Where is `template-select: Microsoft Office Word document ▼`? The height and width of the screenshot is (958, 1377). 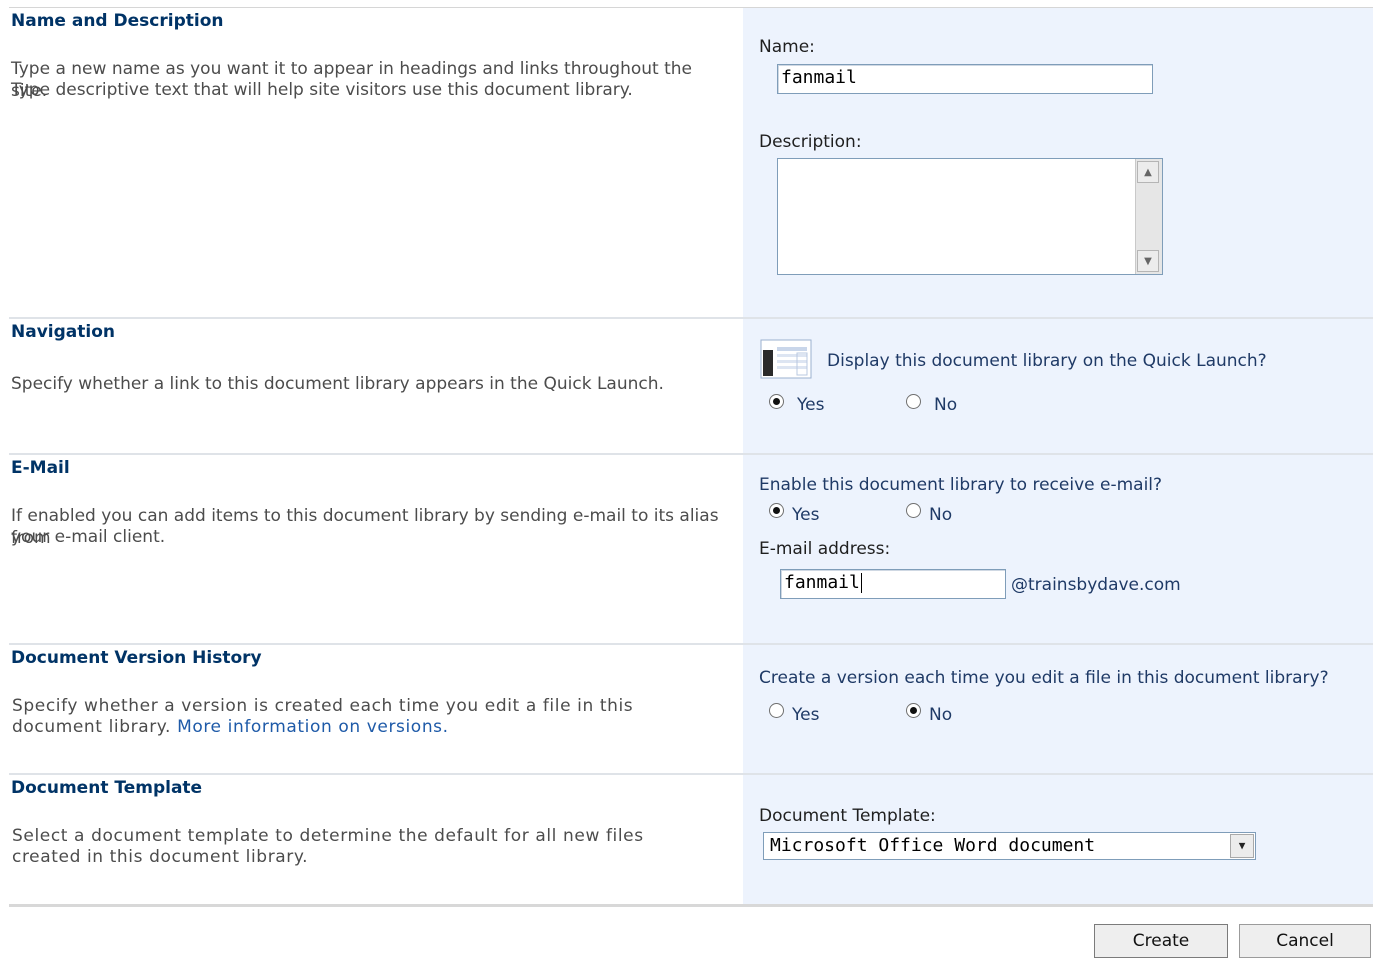 template-select: Microsoft Office Word document ▼ is located at coordinates (1009, 846).